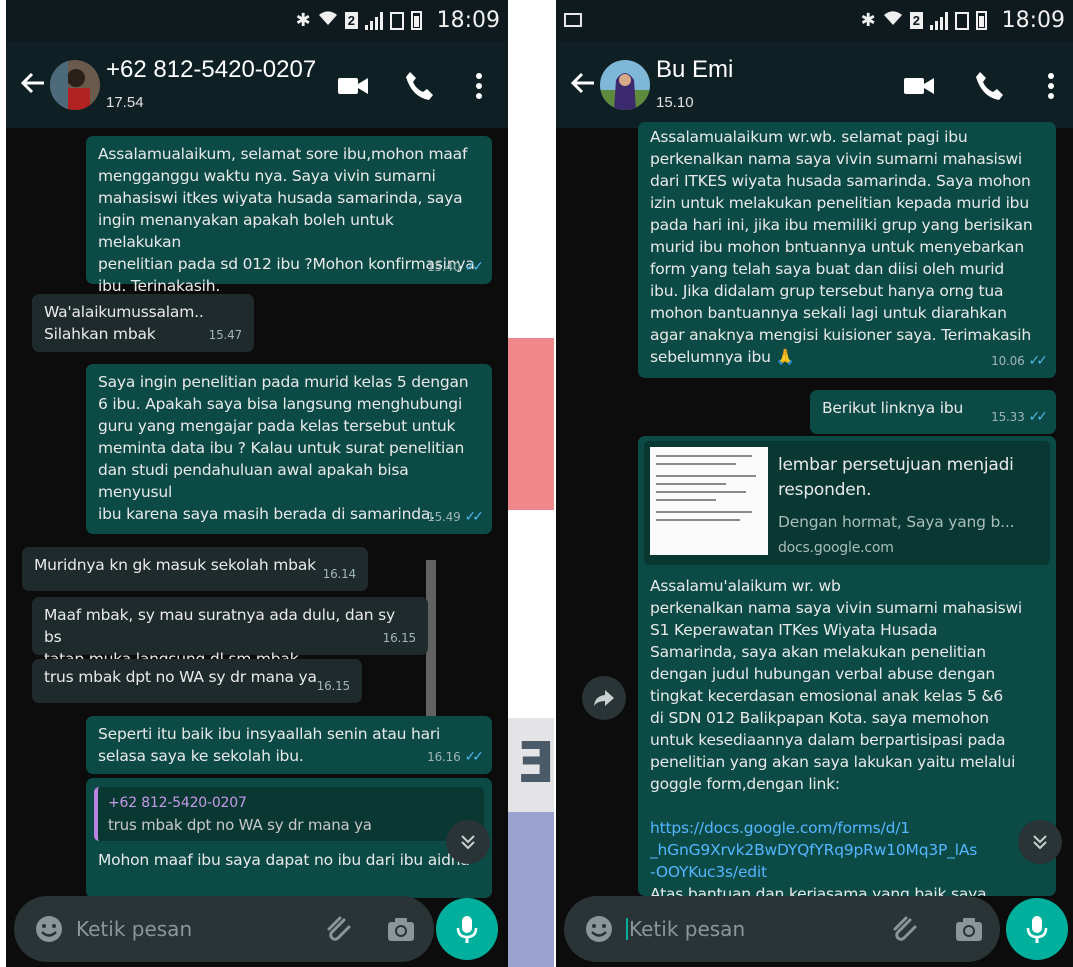  Describe the element at coordinates (456, 757) in the screenshot. I see `message-meta: 16.16 ✓✓` at that location.